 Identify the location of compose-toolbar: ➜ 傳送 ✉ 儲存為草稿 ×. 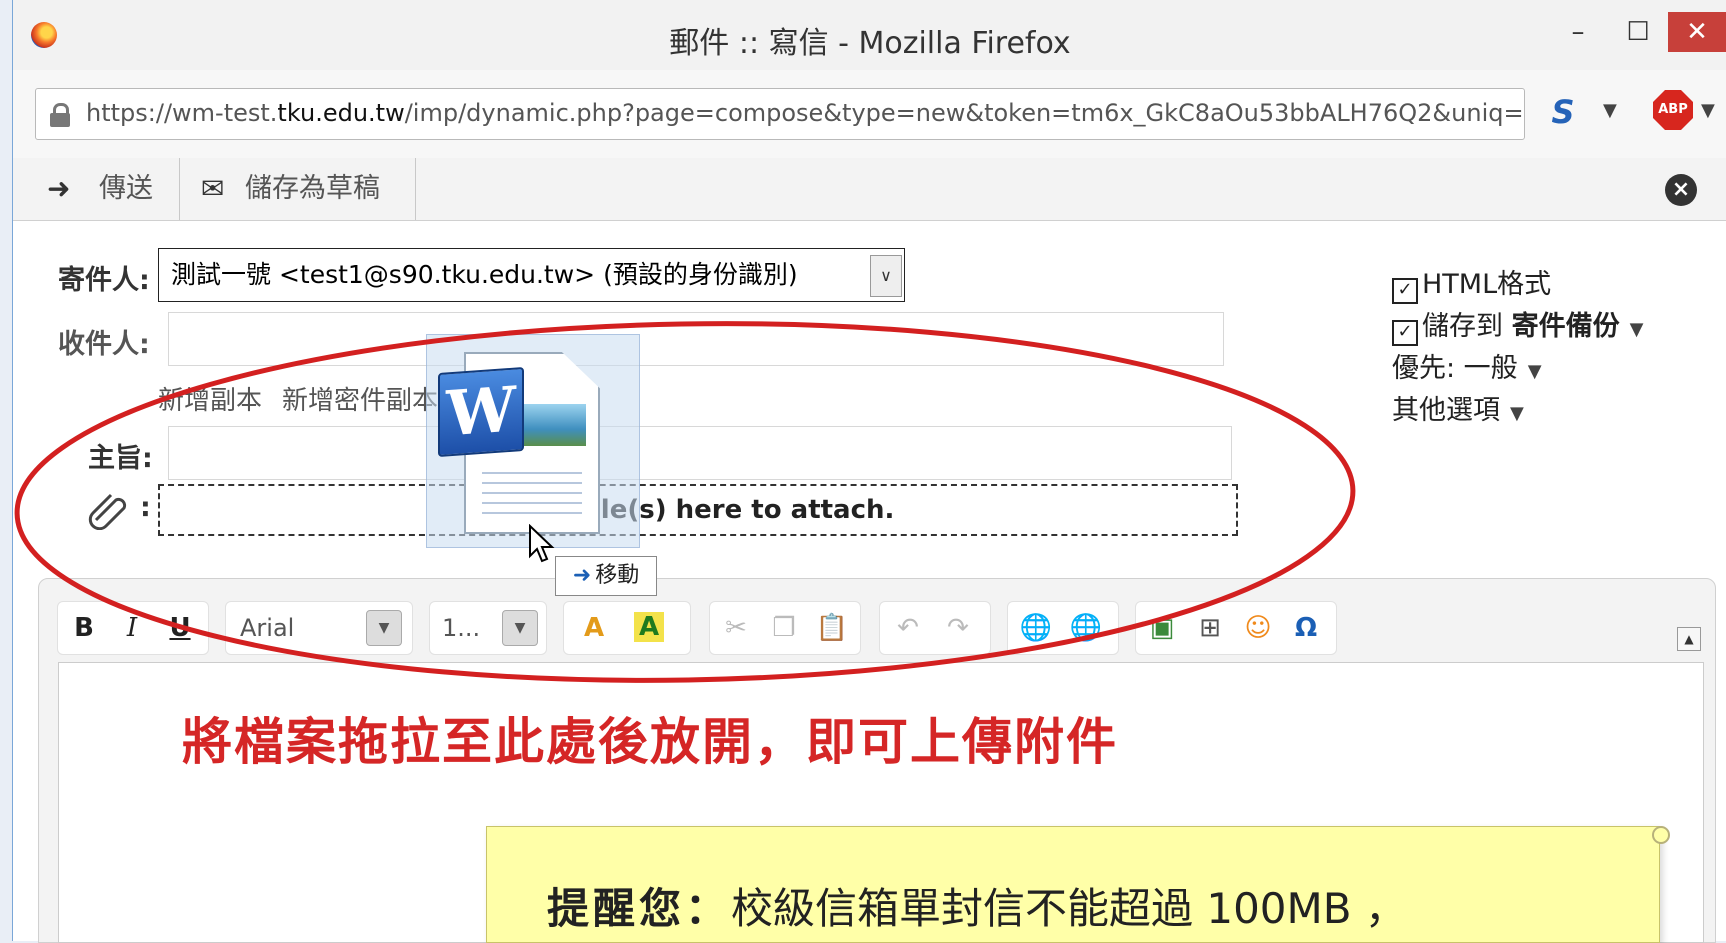
(869, 189).